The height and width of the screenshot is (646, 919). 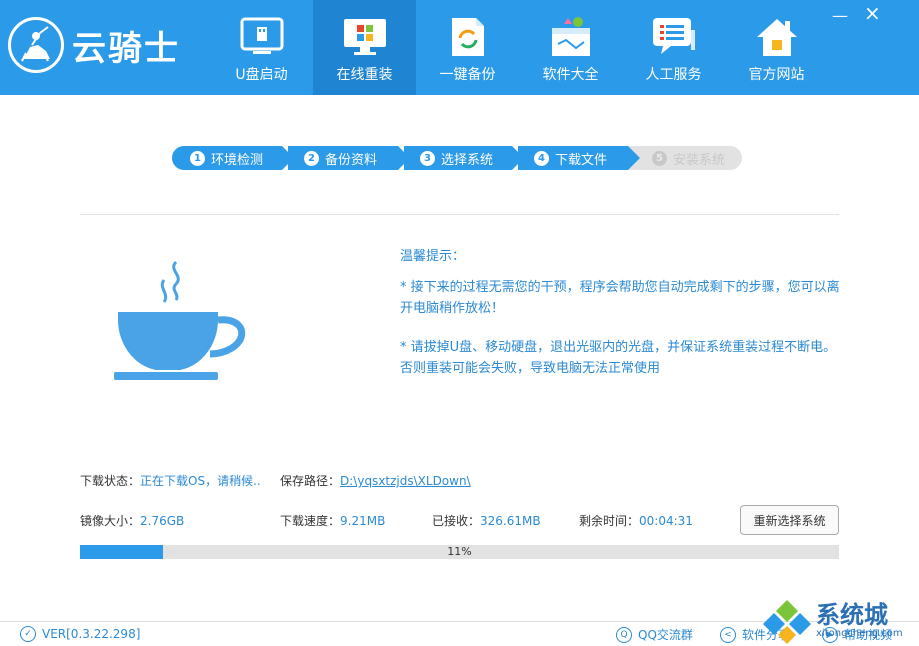 I want to click on version-info: ✓ VER[0.3.22.298], so click(x=80, y=634).